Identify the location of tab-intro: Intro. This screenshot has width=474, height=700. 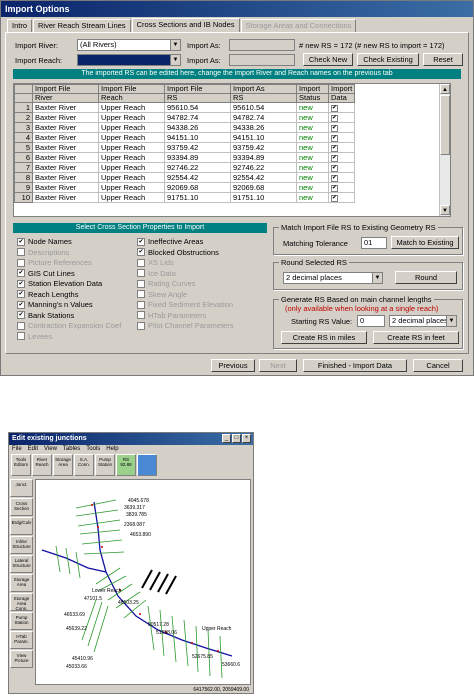
(20, 26).